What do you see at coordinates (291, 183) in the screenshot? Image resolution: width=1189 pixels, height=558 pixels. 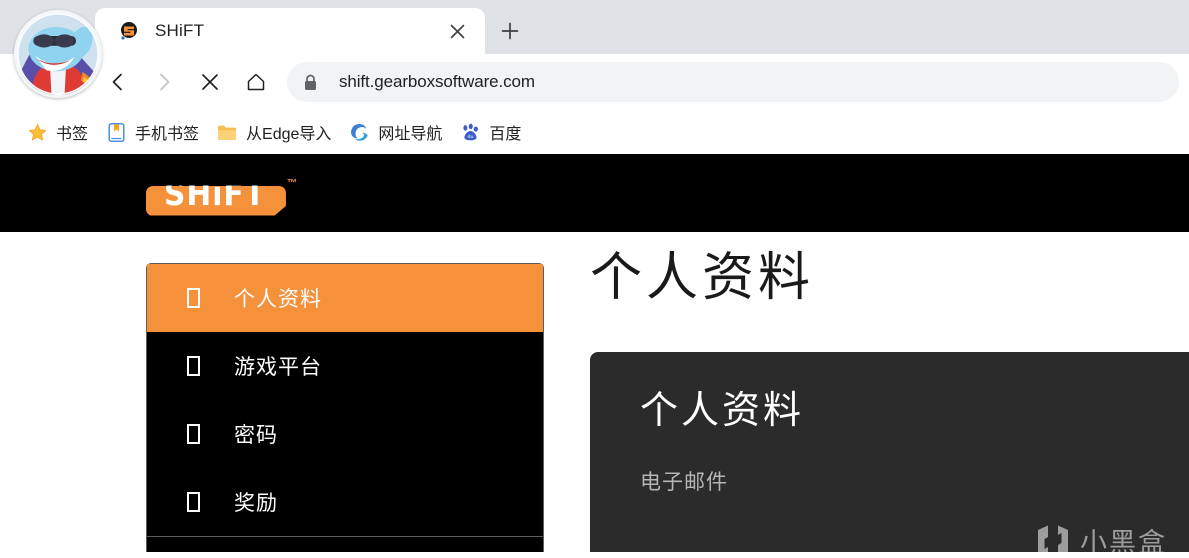 I see `trademark-symbol: ™` at bounding box center [291, 183].